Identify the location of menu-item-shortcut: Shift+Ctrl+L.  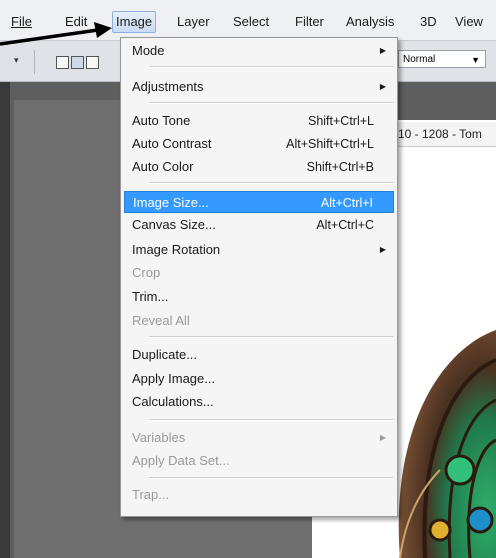
(340, 121).